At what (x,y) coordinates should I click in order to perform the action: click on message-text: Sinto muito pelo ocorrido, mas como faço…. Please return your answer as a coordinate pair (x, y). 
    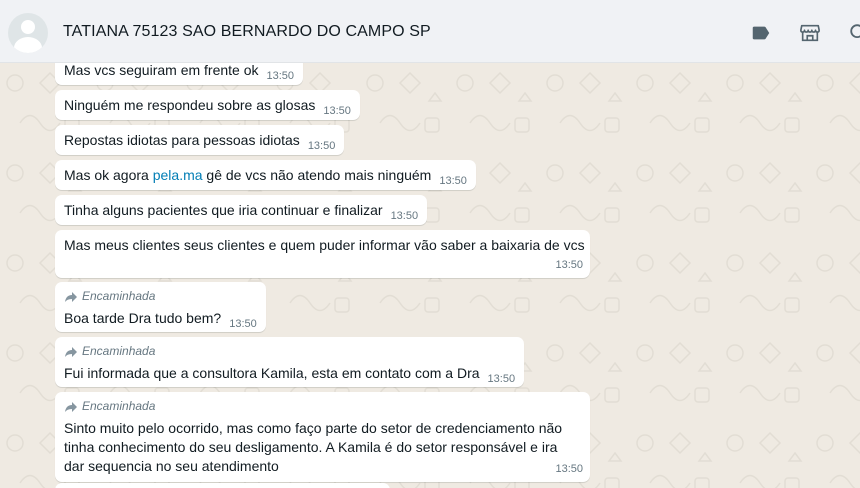
    Looking at the image, I should click on (313, 447).